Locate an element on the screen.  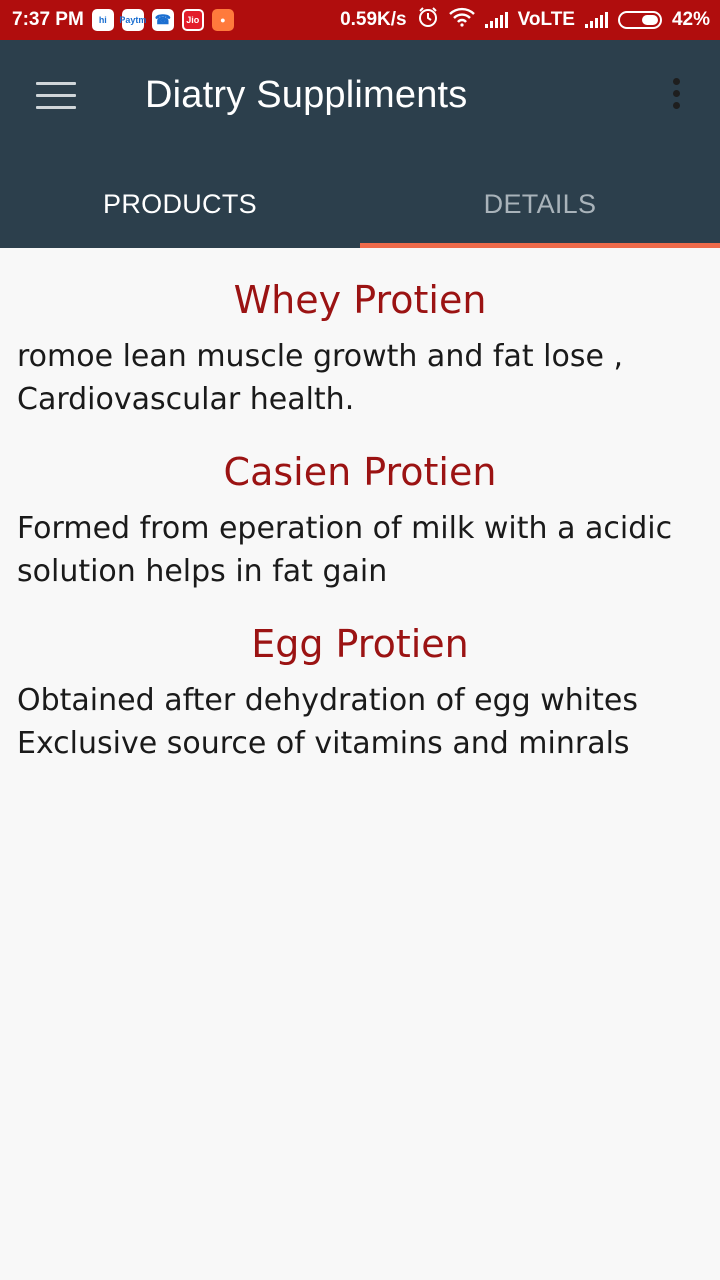
section-title: Egg Protien is located at coordinates (360, 644).